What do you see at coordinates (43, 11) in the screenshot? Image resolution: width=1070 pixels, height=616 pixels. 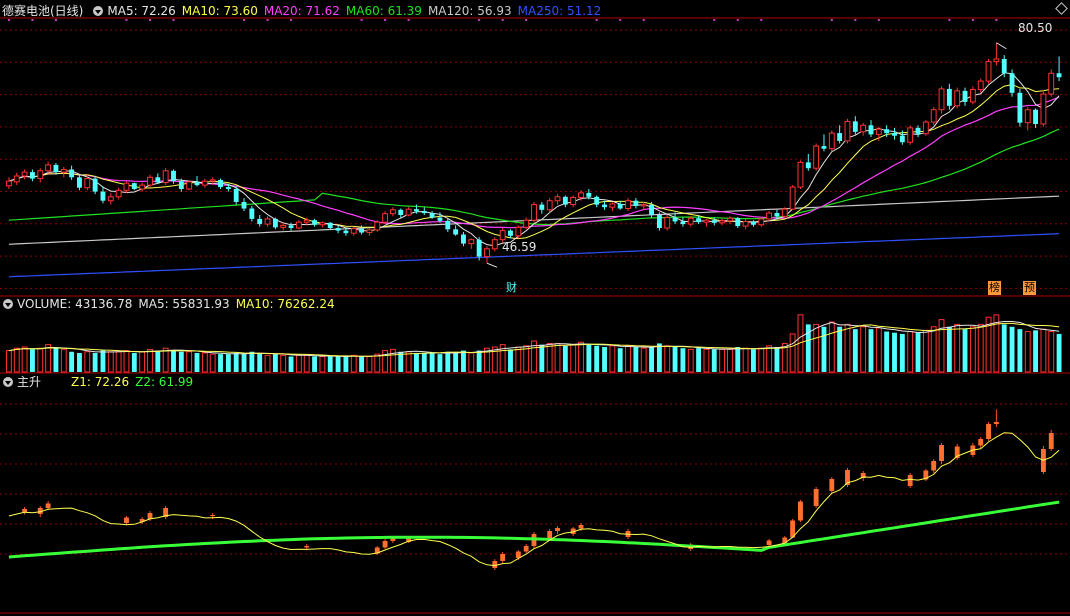 I see `stock-title: 德赛电池(日线)` at bounding box center [43, 11].